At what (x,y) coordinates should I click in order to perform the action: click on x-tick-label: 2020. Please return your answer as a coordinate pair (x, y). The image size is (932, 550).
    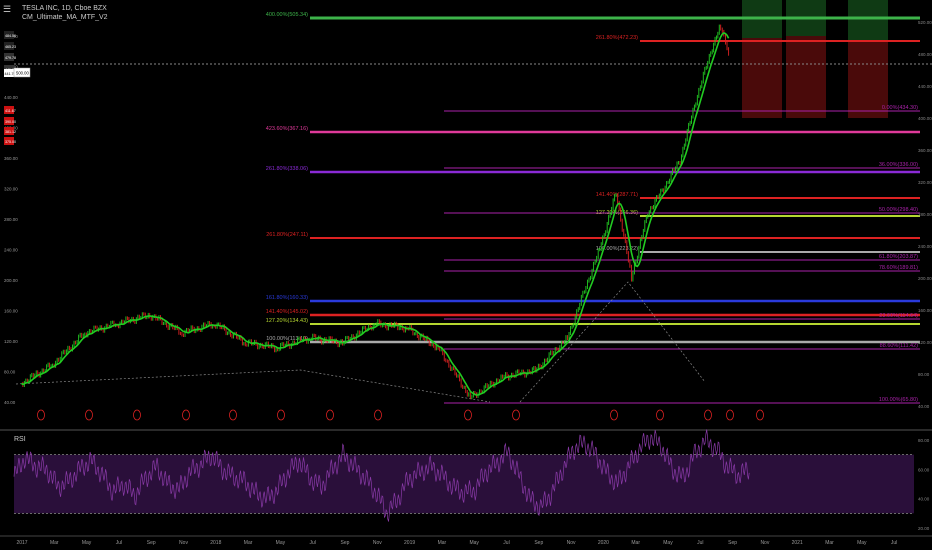
    Looking at the image, I should click on (603, 543).